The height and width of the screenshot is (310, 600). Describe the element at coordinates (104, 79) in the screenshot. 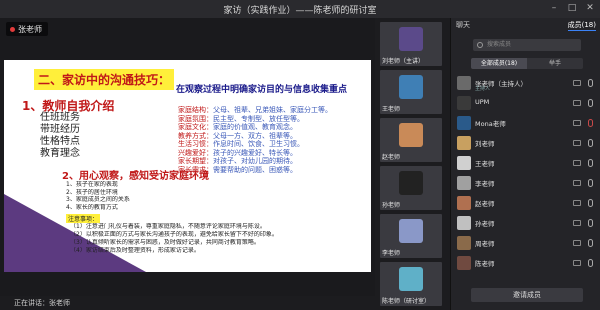

I see `slide-title: 二、家访中的沟通技巧：` at that location.